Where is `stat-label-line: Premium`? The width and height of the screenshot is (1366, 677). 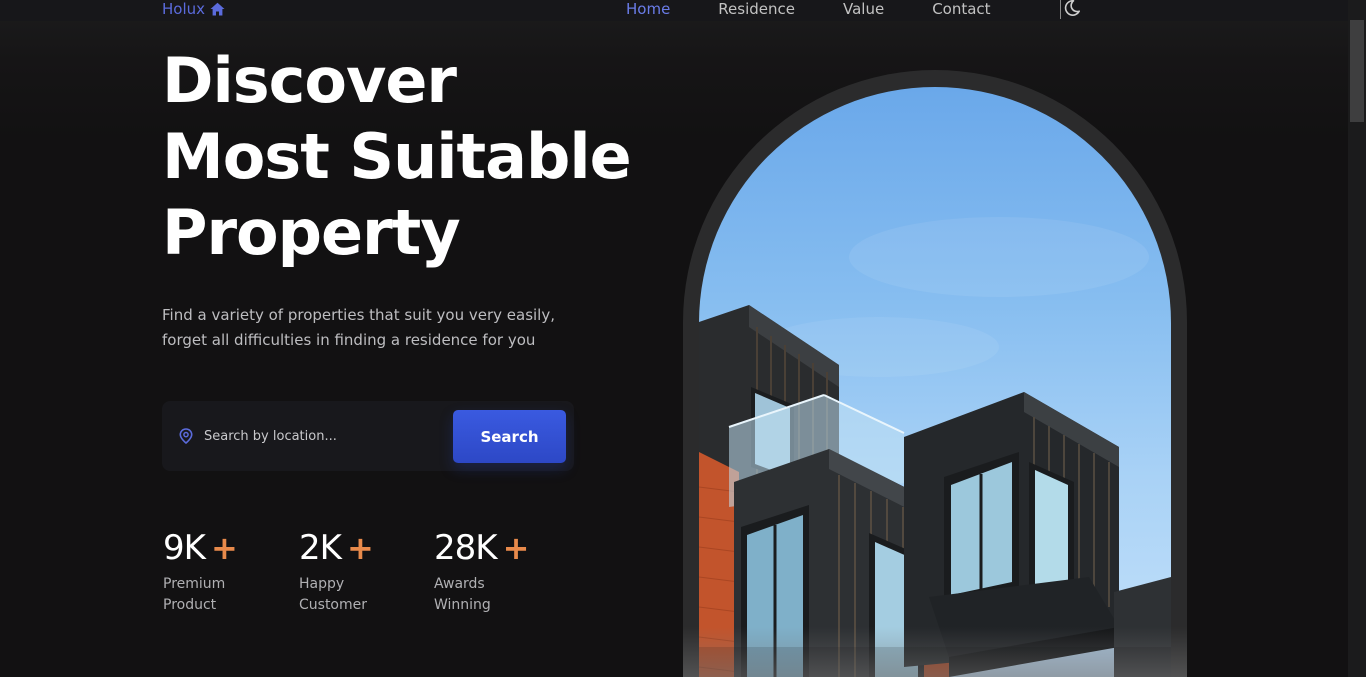
stat-label-line: Premium is located at coordinates (194, 584).